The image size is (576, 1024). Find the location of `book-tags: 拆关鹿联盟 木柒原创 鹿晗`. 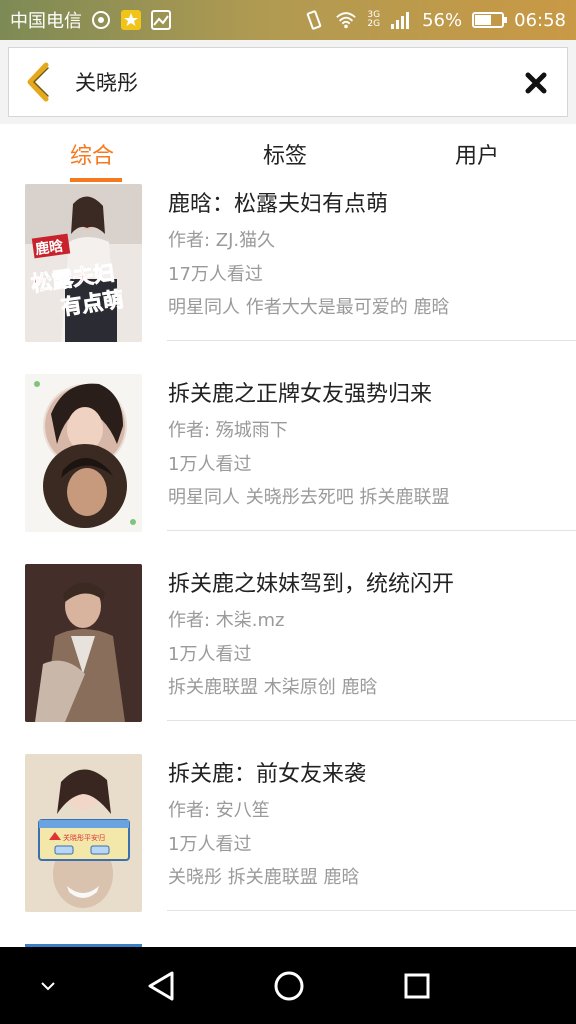

book-tags: 拆关鹿联盟 木柒原创 鹿晗 is located at coordinates (273, 687).